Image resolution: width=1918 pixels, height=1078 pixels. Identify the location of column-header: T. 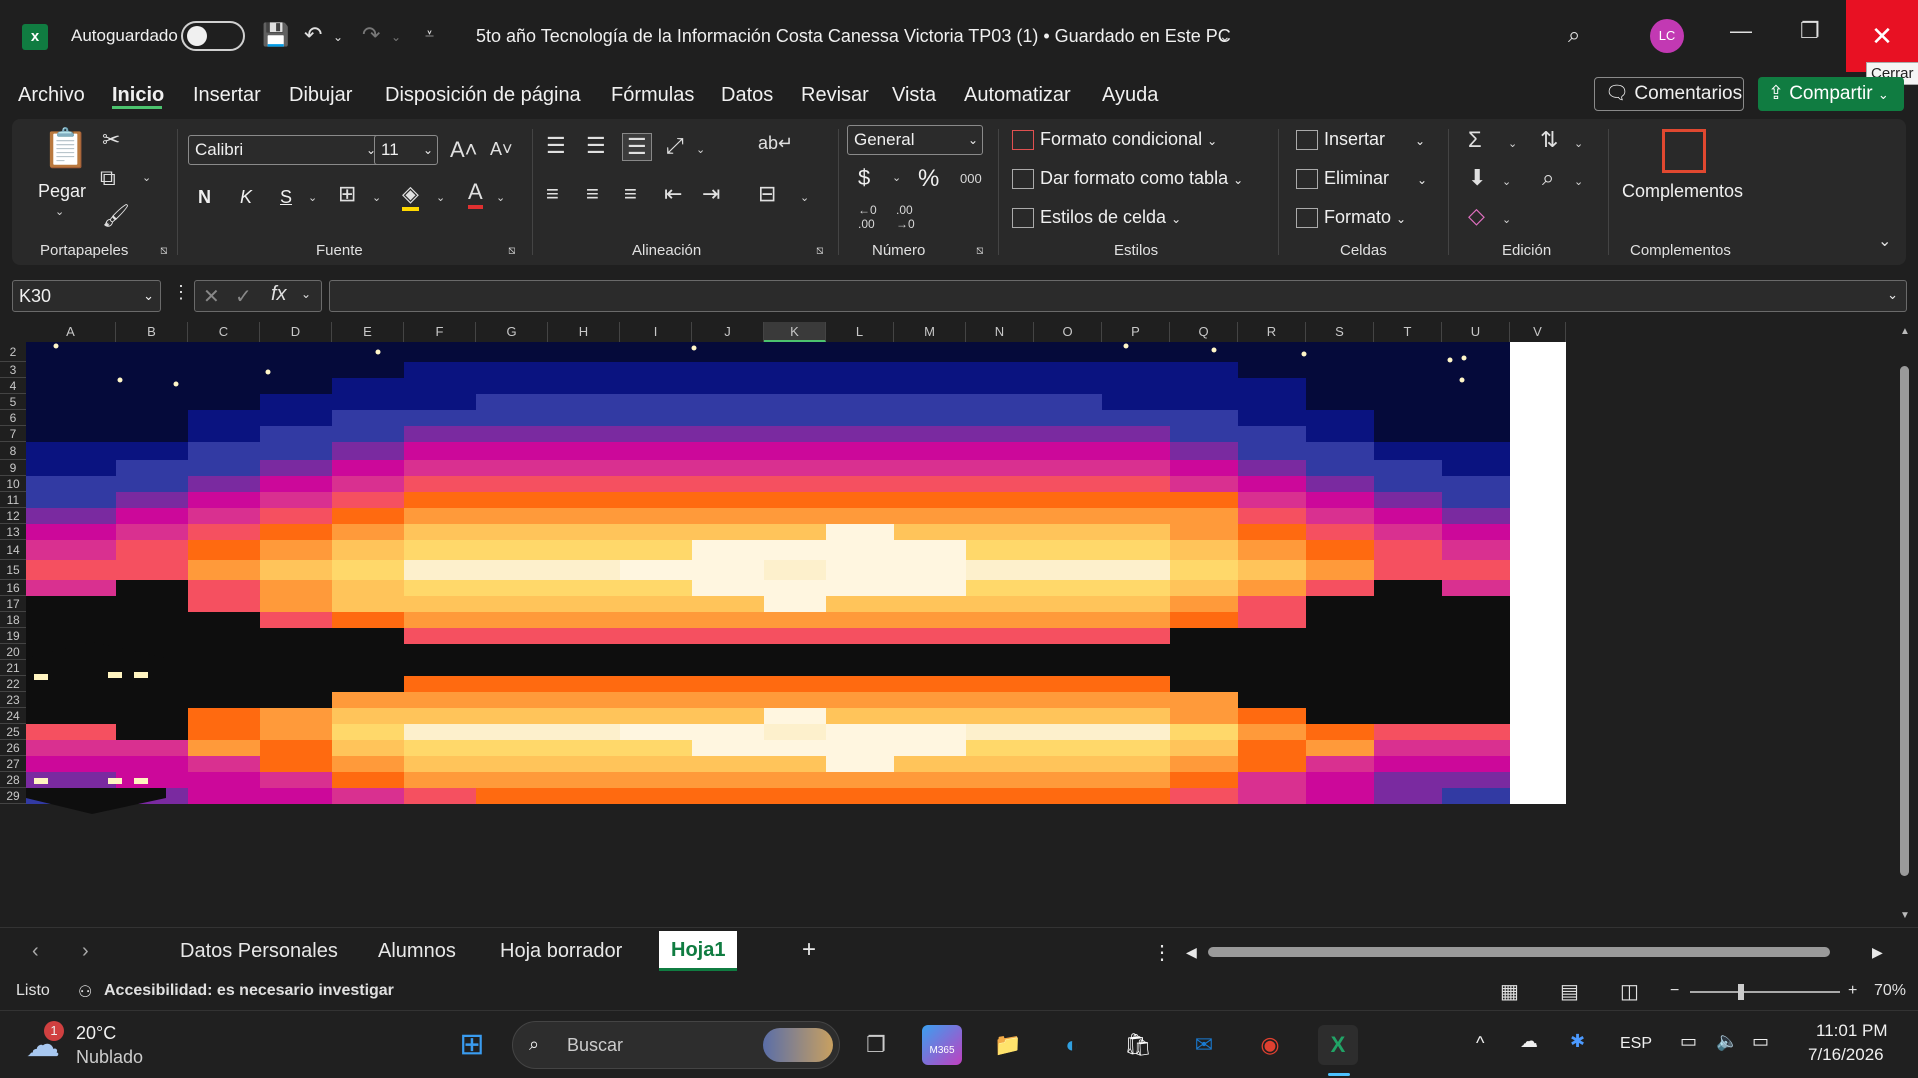
(1408, 332).